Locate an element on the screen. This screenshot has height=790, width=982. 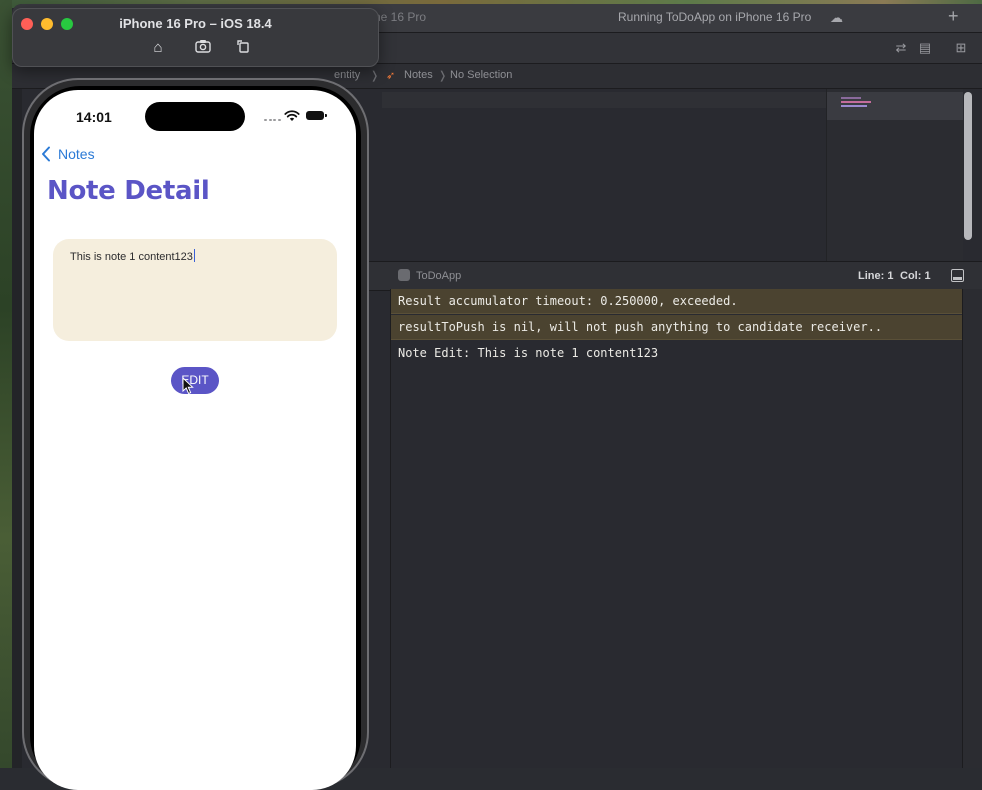
cloud-icon: ☁ is located at coordinates (836, 17).